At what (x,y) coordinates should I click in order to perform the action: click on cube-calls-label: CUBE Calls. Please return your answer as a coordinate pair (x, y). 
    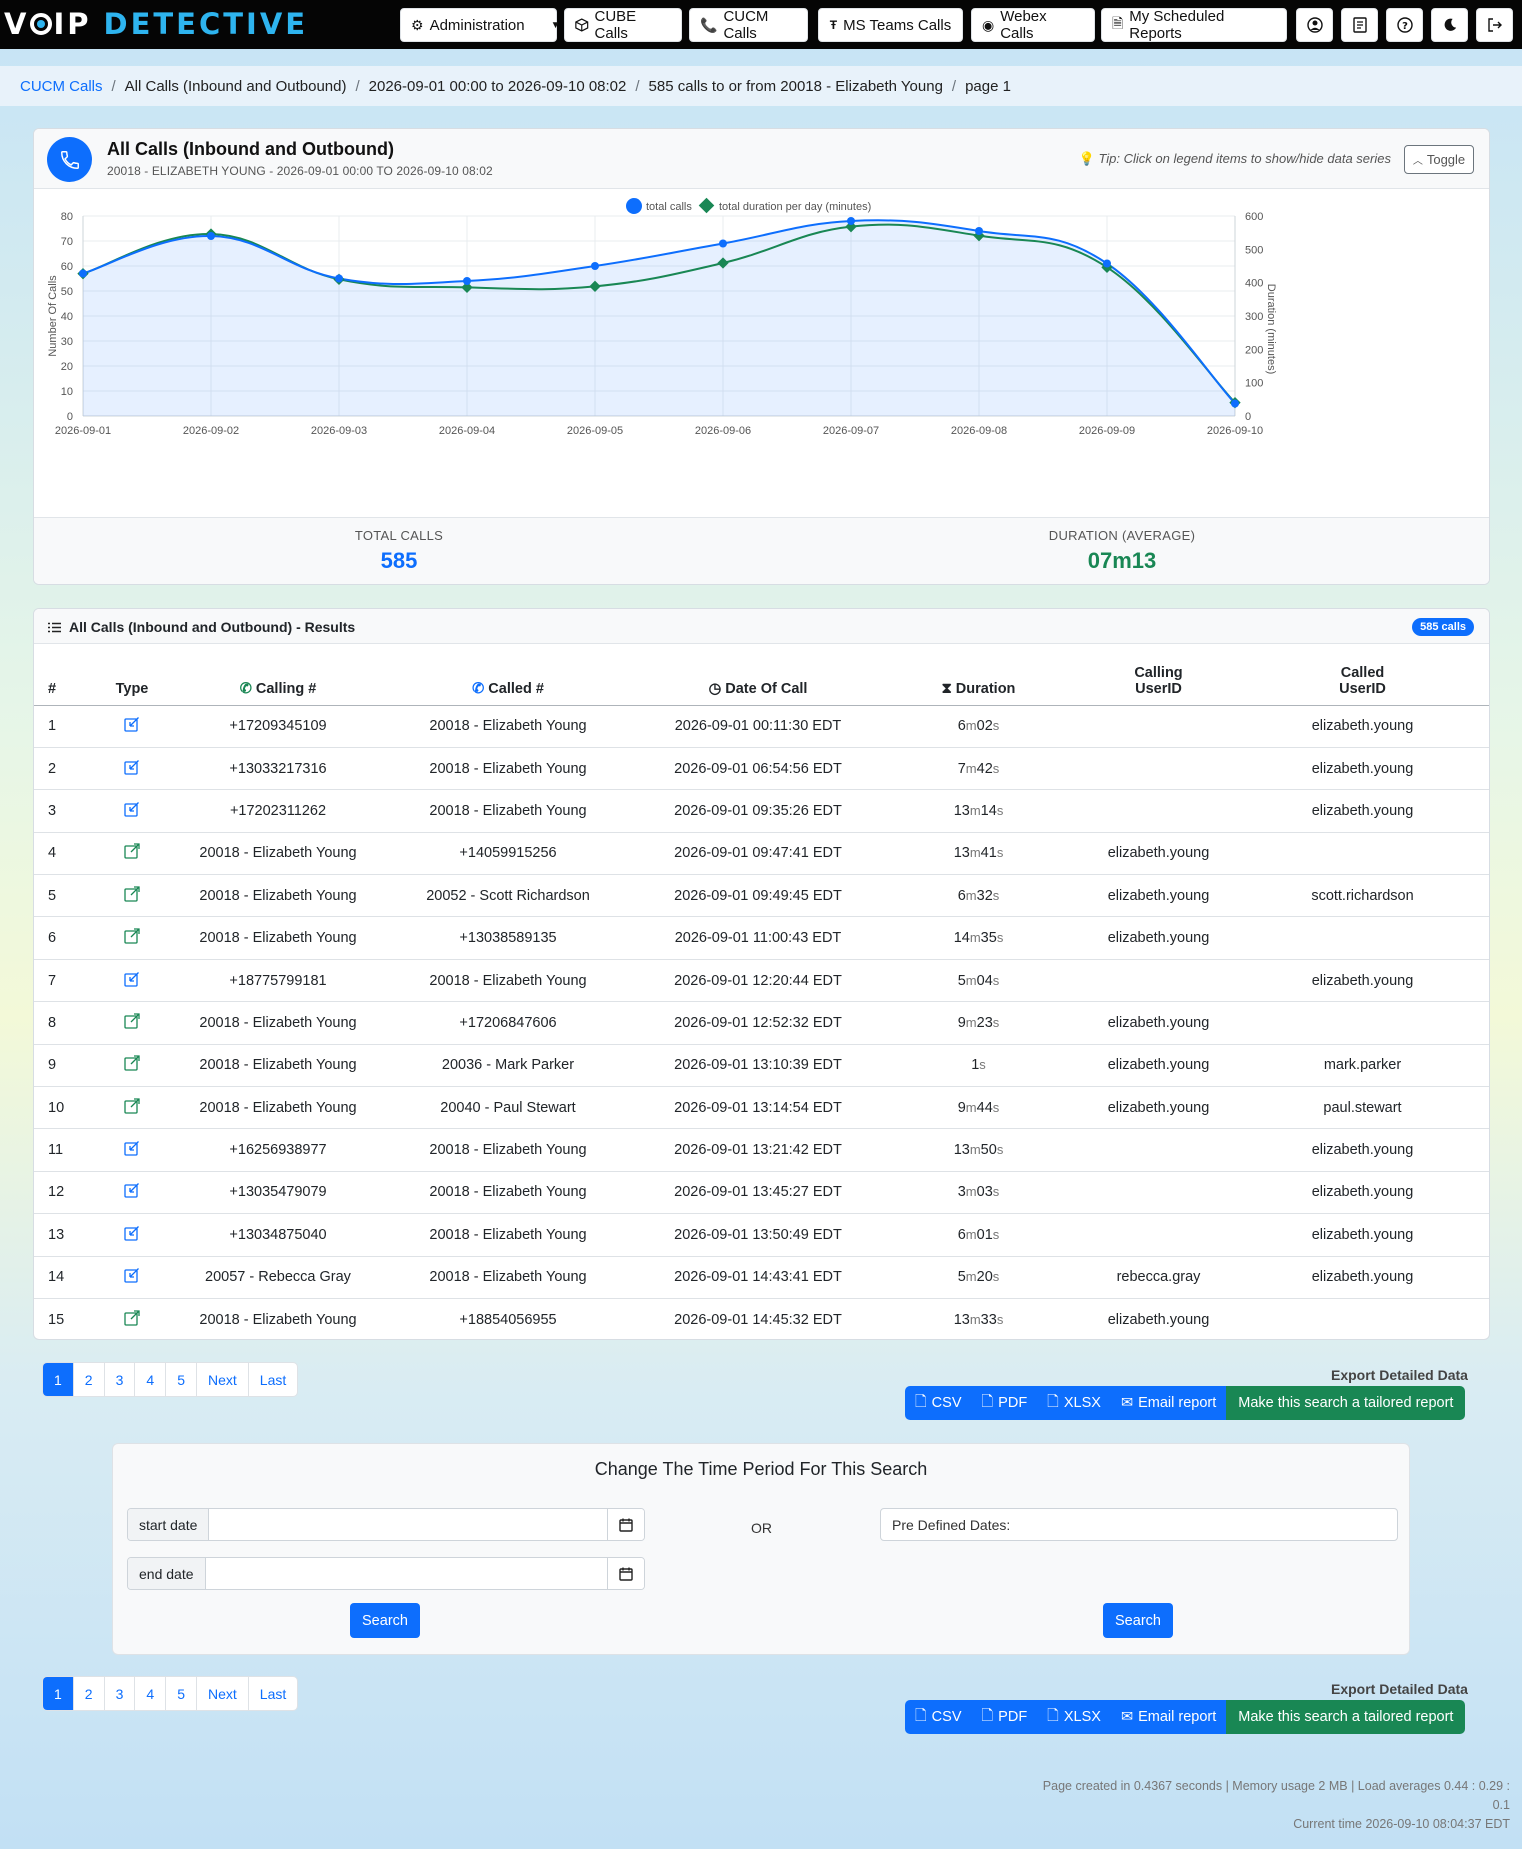
    Looking at the image, I should click on (615, 25).